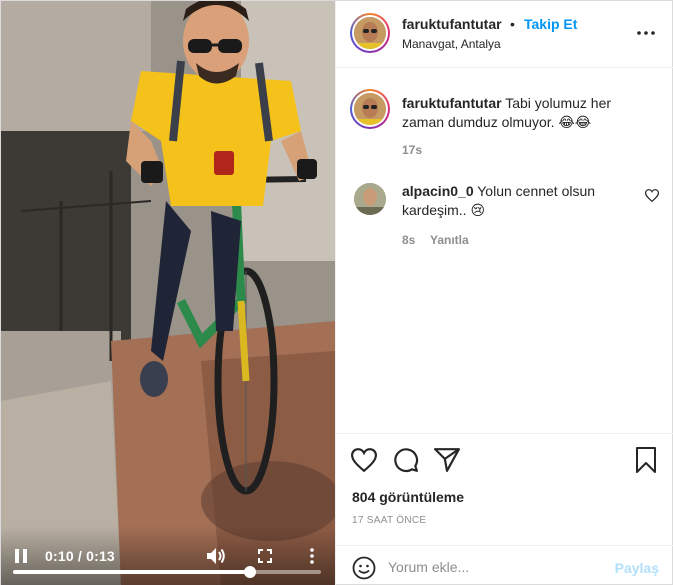 The height and width of the screenshot is (585, 673). I want to click on video-progress-handle, so click(250, 572).